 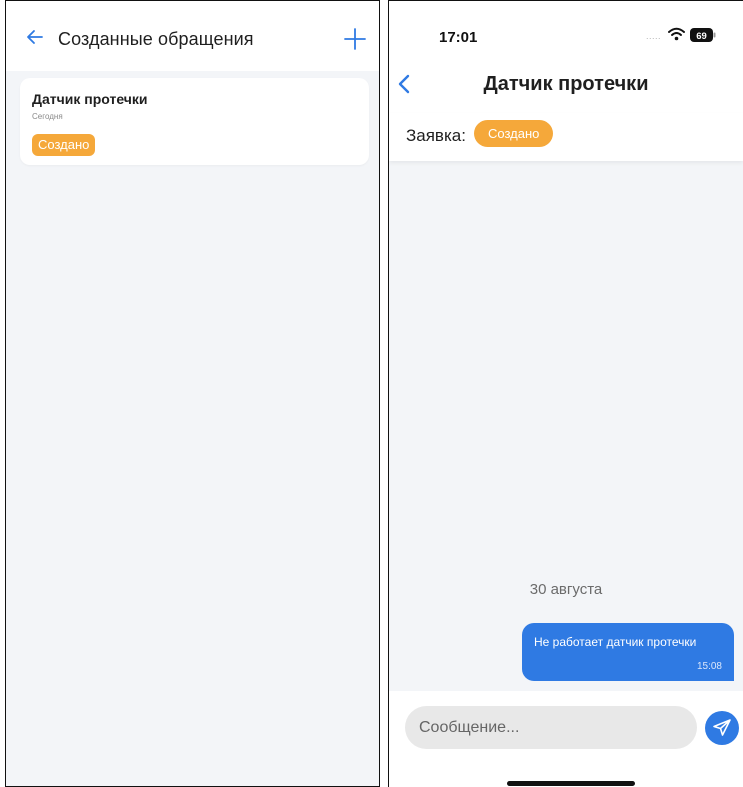 I want to click on request-card-title: Датчик протечки, so click(x=90, y=99).